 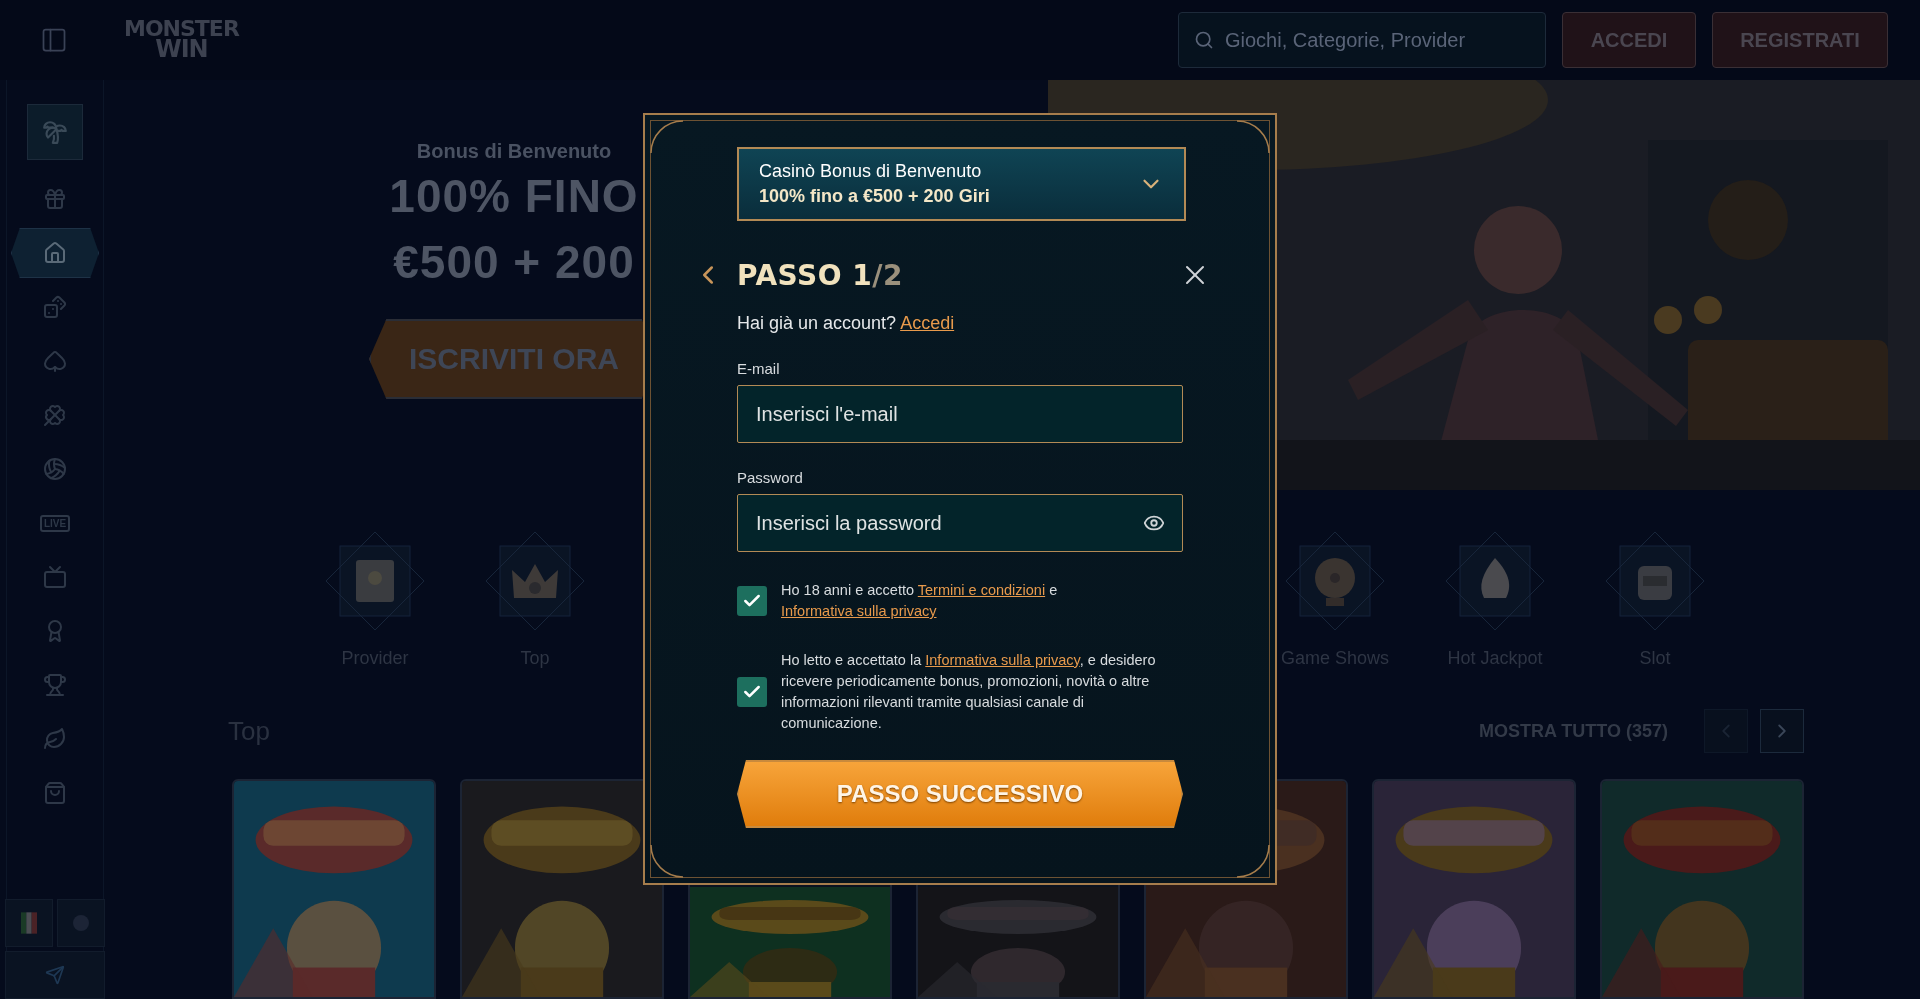 What do you see at coordinates (981, 590) in the screenshot?
I see `privacy-link: Termini e condizioni` at bounding box center [981, 590].